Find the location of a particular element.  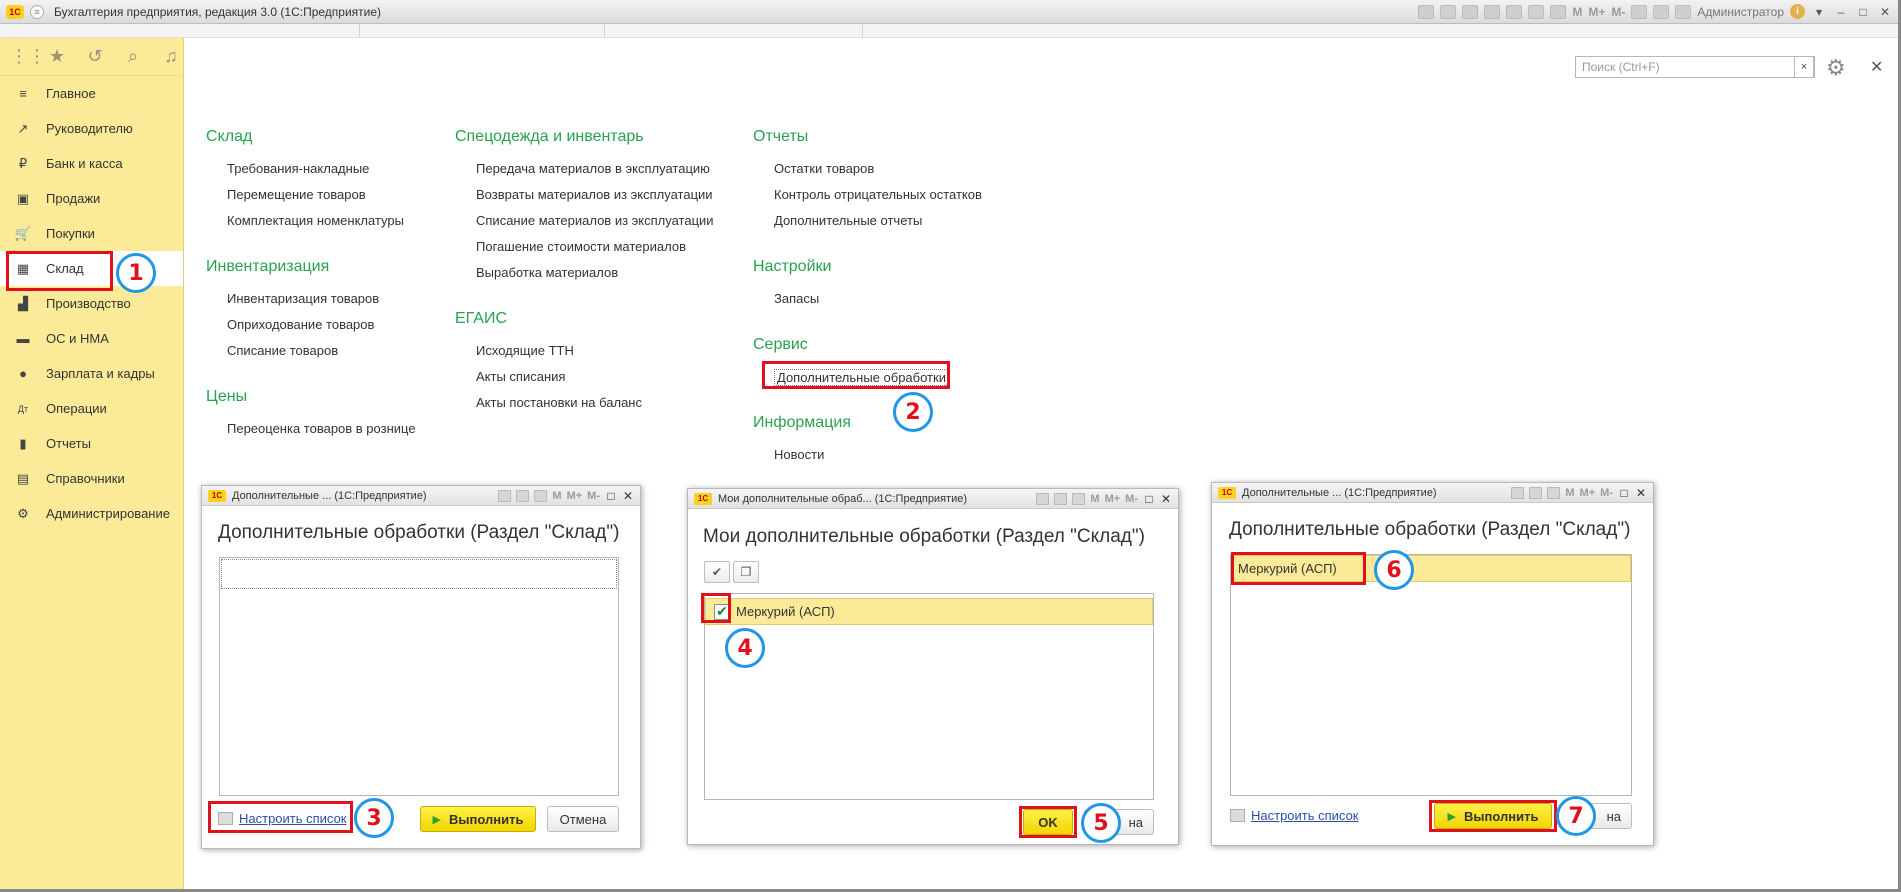

link-news: Новости is located at coordinates (799, 454).